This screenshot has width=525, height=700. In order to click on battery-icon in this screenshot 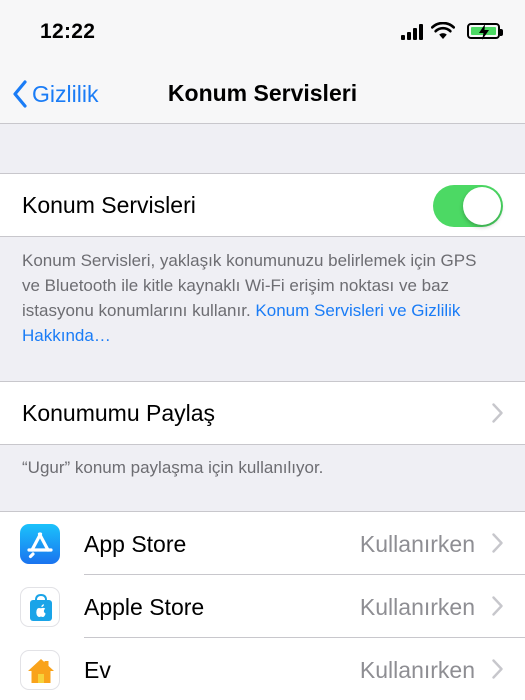, I will do `click(483, 31)`.